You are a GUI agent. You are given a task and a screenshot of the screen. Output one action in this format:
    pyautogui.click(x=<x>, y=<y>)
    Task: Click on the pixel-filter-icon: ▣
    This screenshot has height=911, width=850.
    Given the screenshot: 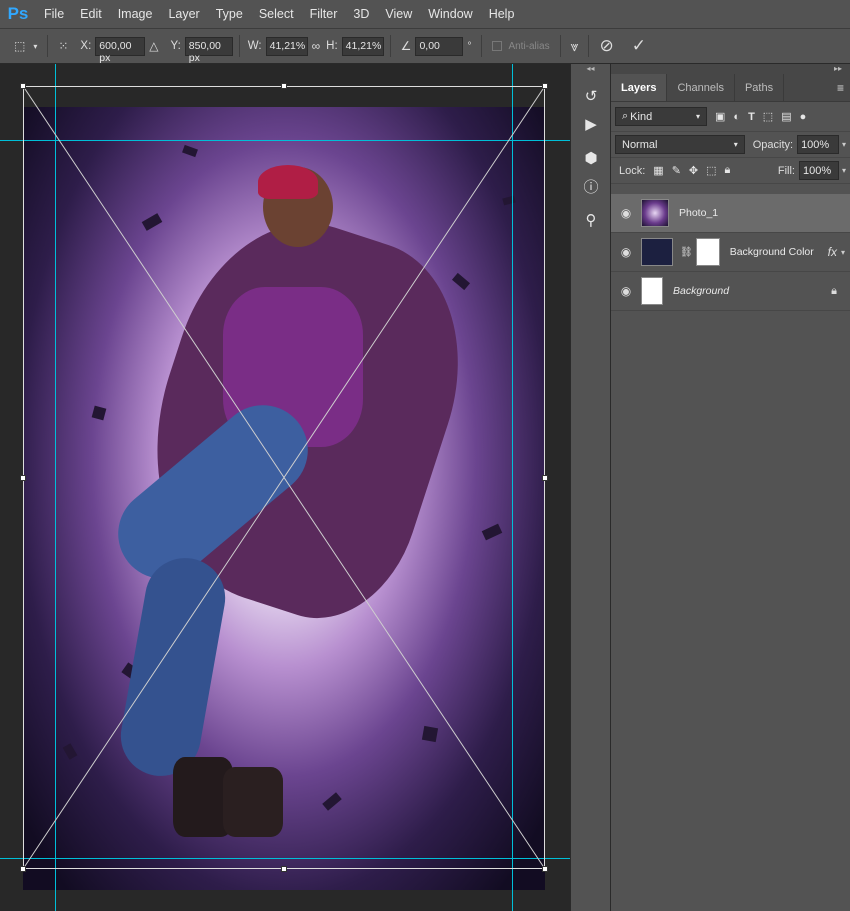 What is the action you would take?
    pyautogui.click(x=720, y=116)
    